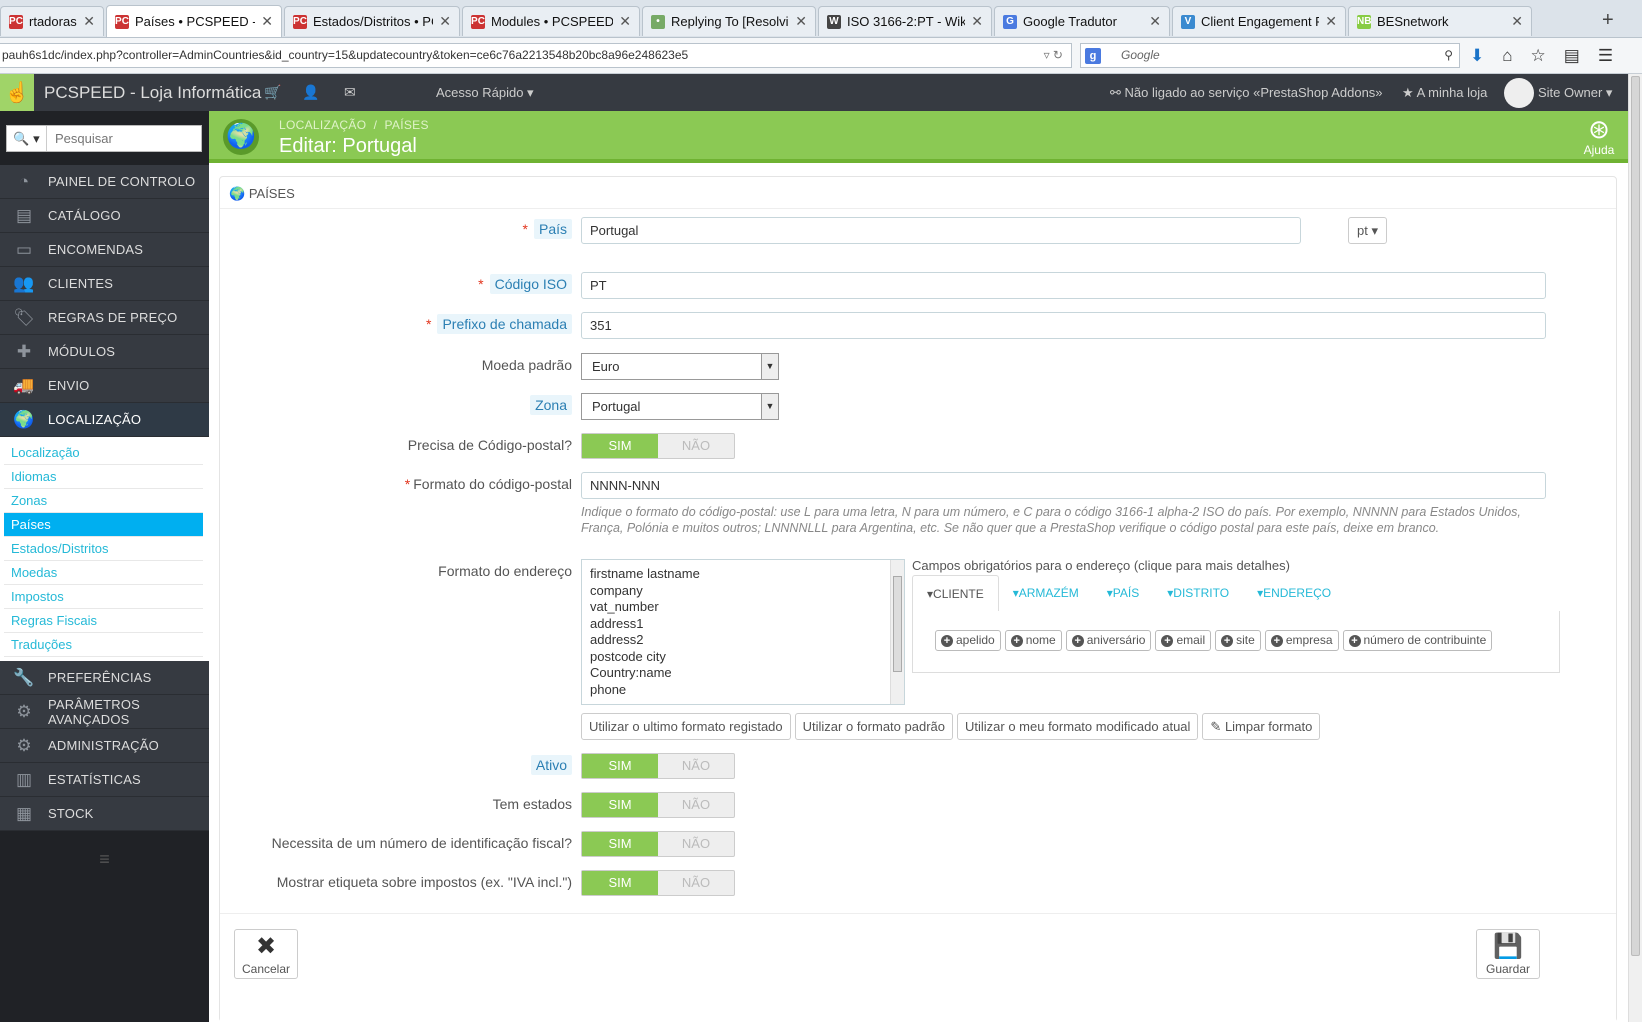 This screenshot has height=1023, width=1642. What do you see at coordinates (103, 549) in the screenshot?
I see `submenu-item: Estados/Distritos` at bounding box center [103, 549].